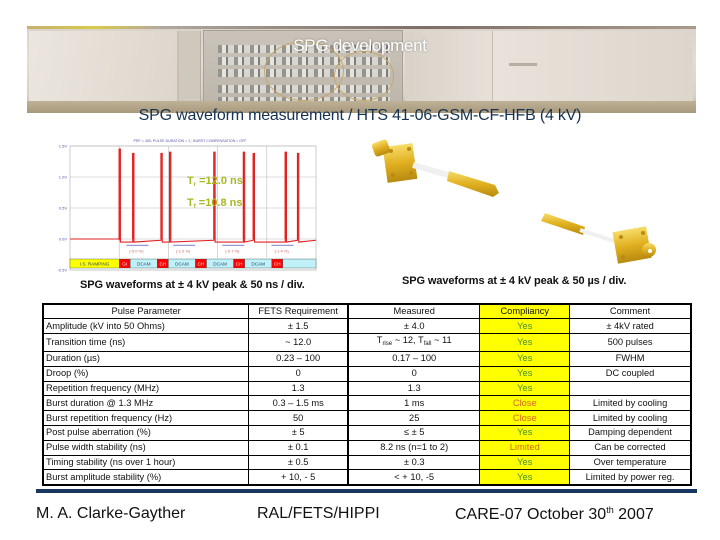 The height and width of the screenshot is (540, 720). What do you see at coordinates (299, 263) in the screenshot?
I see `phase-segment` at bounding box center [299, 263].